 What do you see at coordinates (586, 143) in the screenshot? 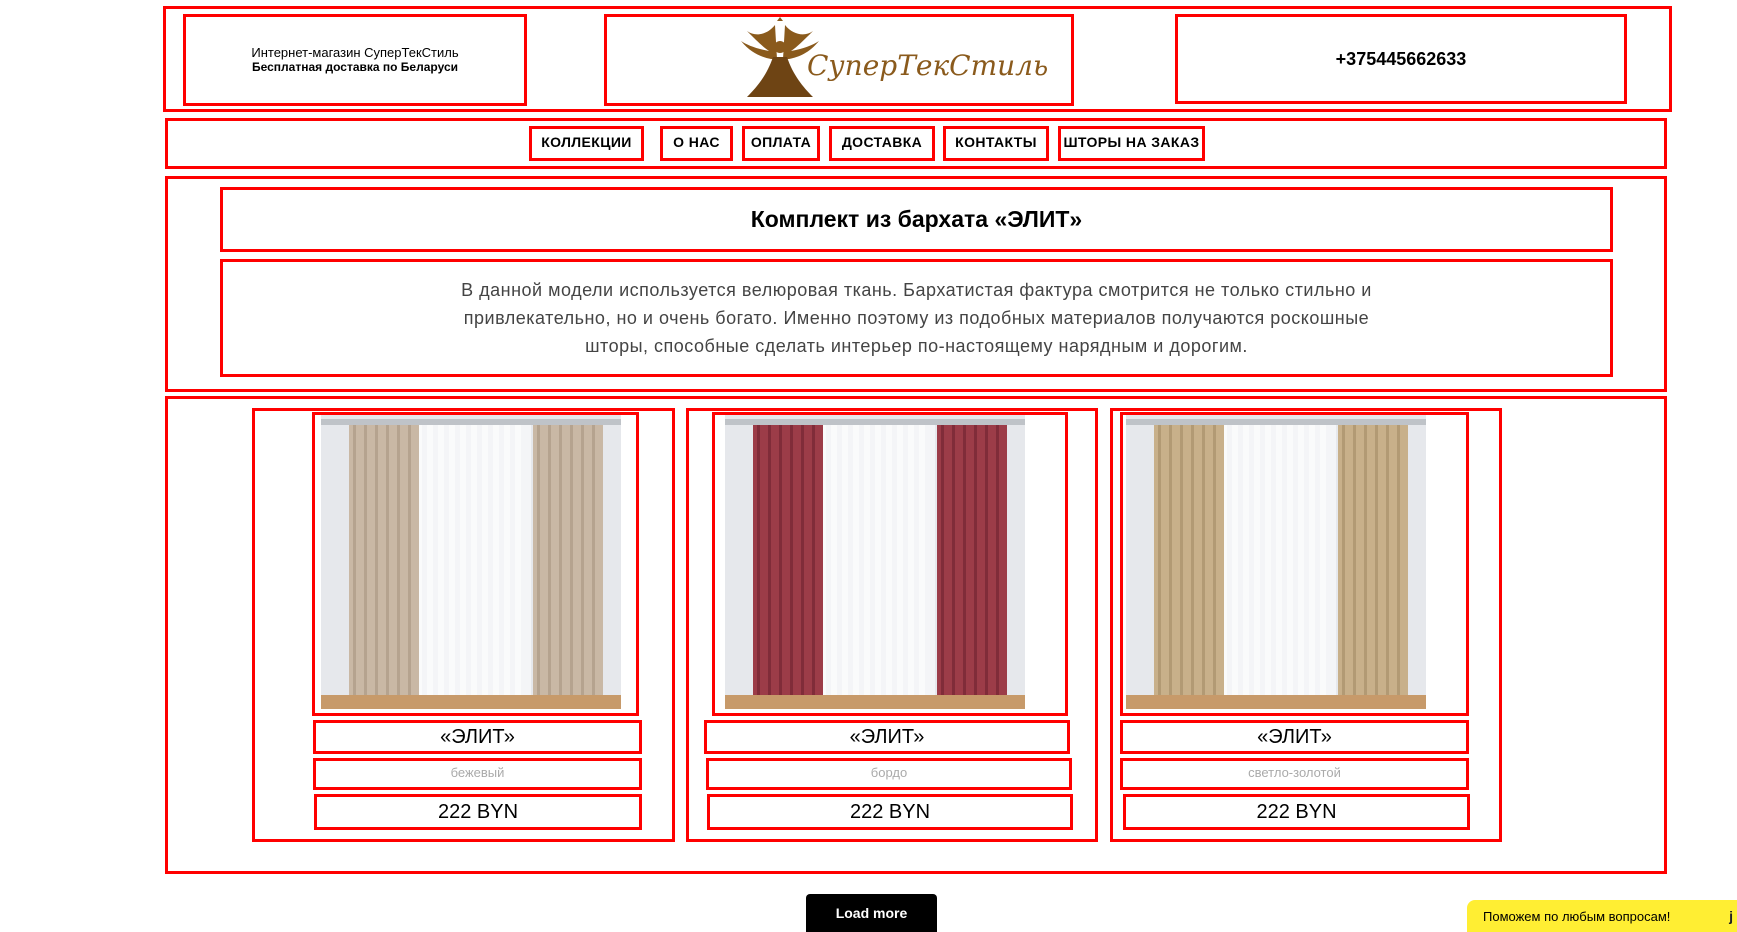
I see `nav-item-collections: КОЛЛЕКЦИИ` at bounding box center [586, 143].